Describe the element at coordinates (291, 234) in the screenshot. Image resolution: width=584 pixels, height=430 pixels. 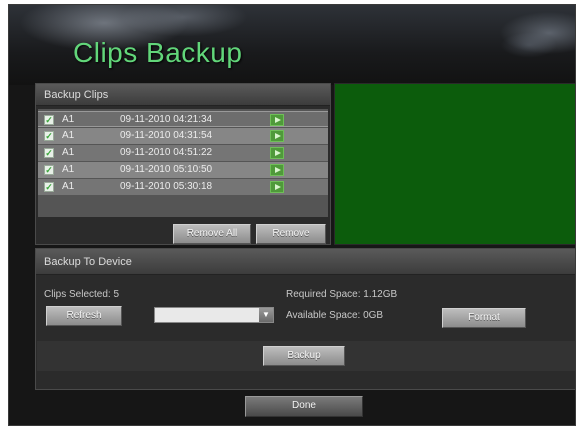
I see `remove-button: Remove` at that location.